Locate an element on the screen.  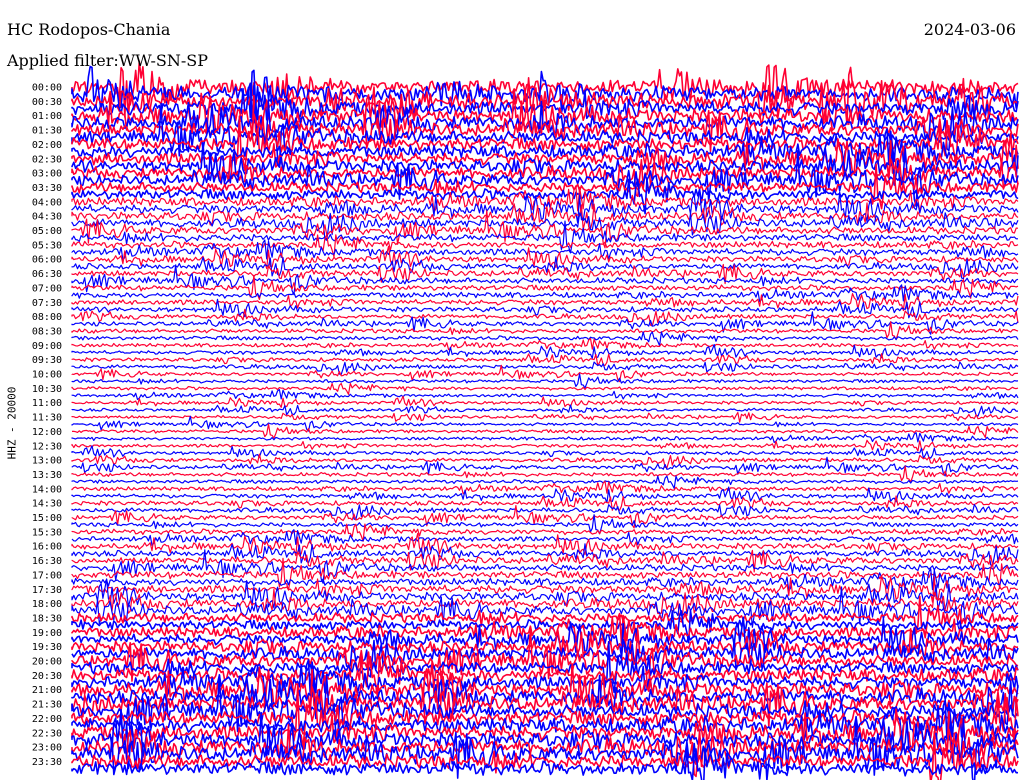
time-label: 22:00 is located at coordinates (47, 719).